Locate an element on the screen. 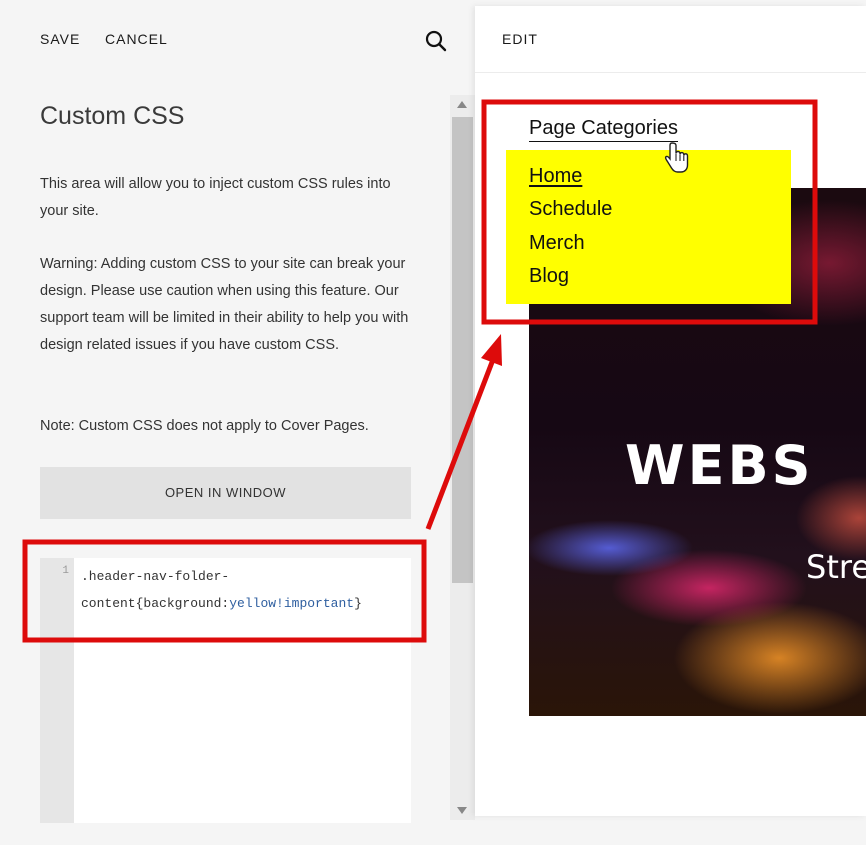  code-close: } is located at coordinates (358, 603).